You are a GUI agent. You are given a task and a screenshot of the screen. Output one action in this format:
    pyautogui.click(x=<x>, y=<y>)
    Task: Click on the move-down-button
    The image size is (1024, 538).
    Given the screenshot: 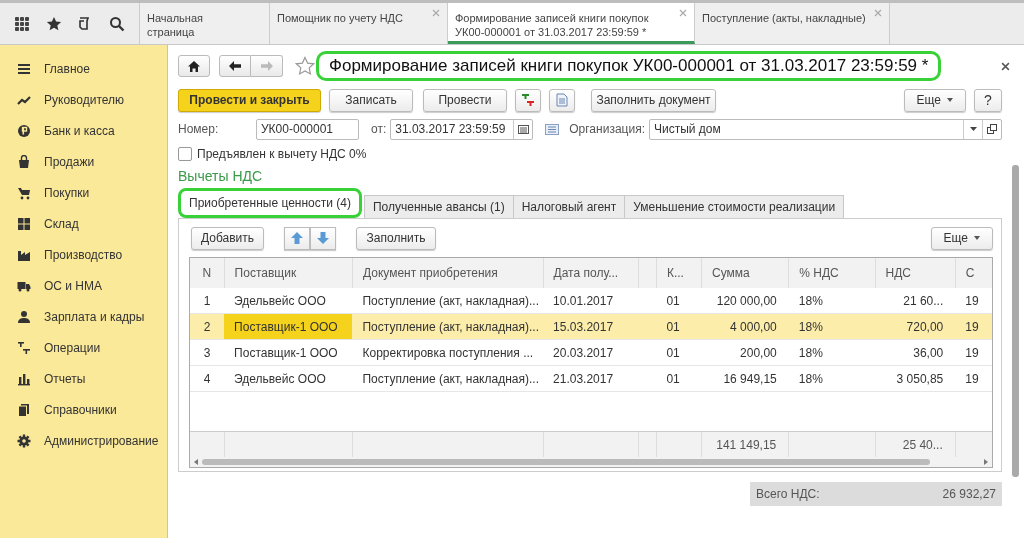 What is the action you would take?
    pyautogui.click(x=323, y=238)
    